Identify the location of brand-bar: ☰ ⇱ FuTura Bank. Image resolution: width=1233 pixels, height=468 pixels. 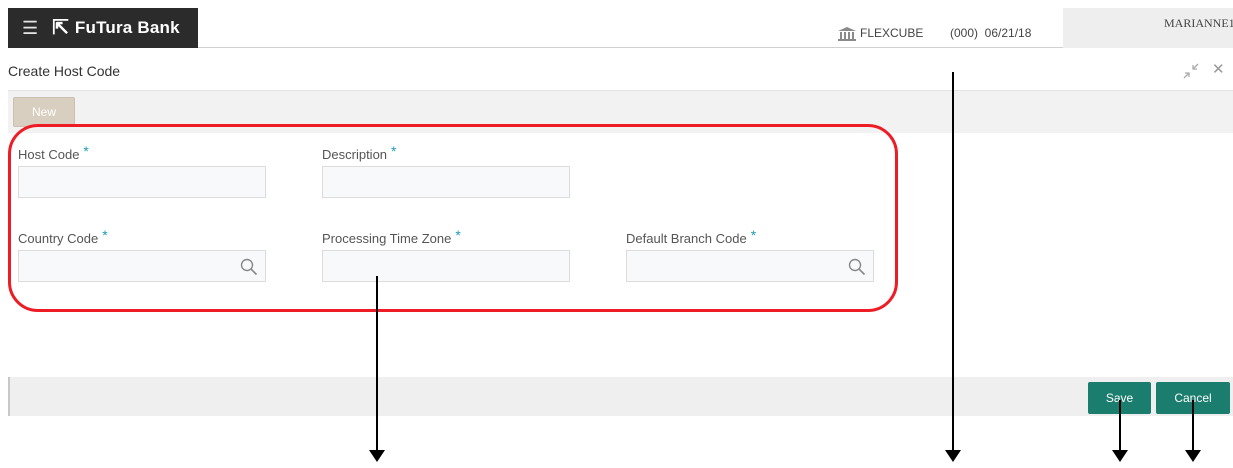
(103, 28).